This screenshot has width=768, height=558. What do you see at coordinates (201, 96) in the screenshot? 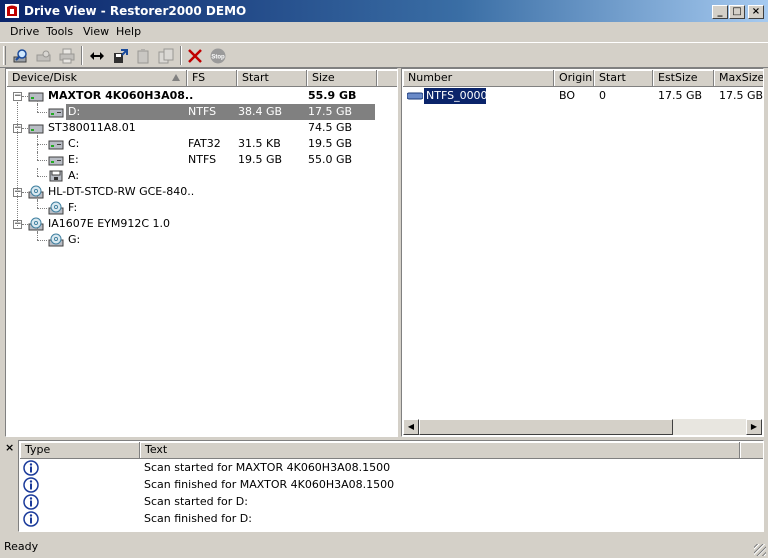
I see `tree-disk-row: − MAXTOR 4K060H3A08.... 55.9 GB` at bounding box center [201, 96].